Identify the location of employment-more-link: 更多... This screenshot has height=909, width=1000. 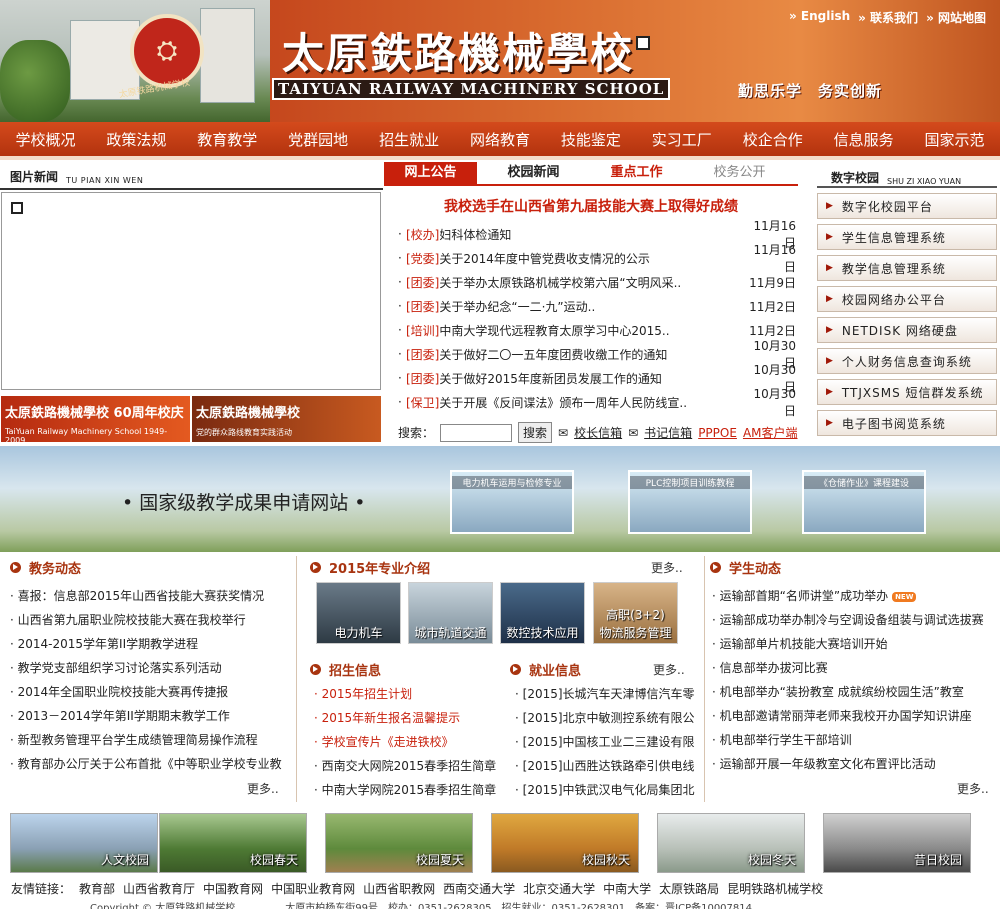
(669, 669).